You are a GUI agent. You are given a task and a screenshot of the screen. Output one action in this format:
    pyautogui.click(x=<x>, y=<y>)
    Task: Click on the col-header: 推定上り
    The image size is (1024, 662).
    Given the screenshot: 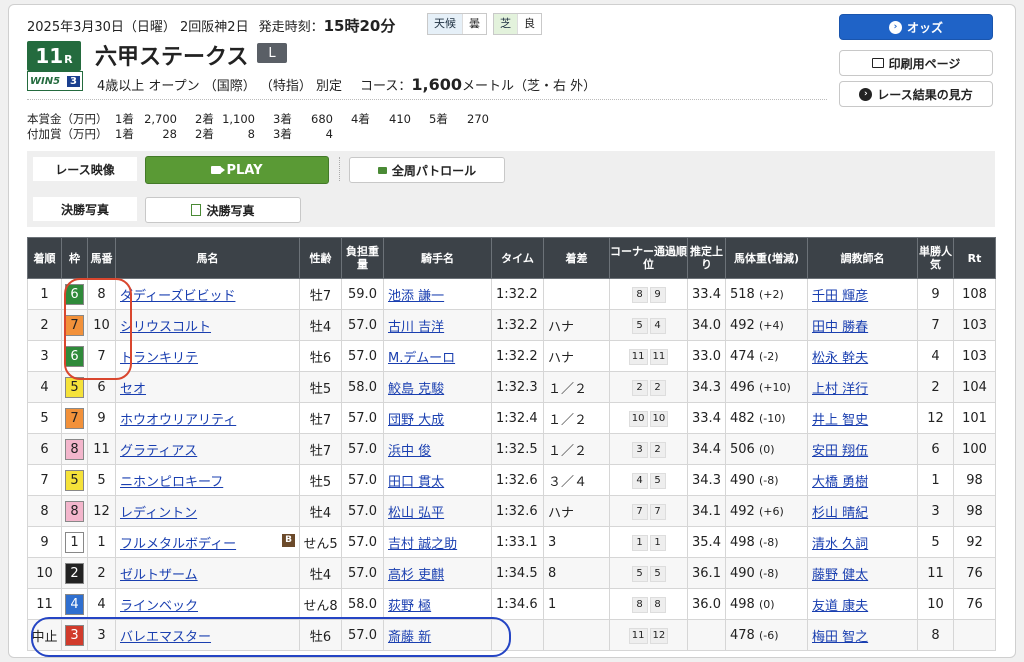 What is the action you would take?
    pyautogui.click(x=706, y=258)
    